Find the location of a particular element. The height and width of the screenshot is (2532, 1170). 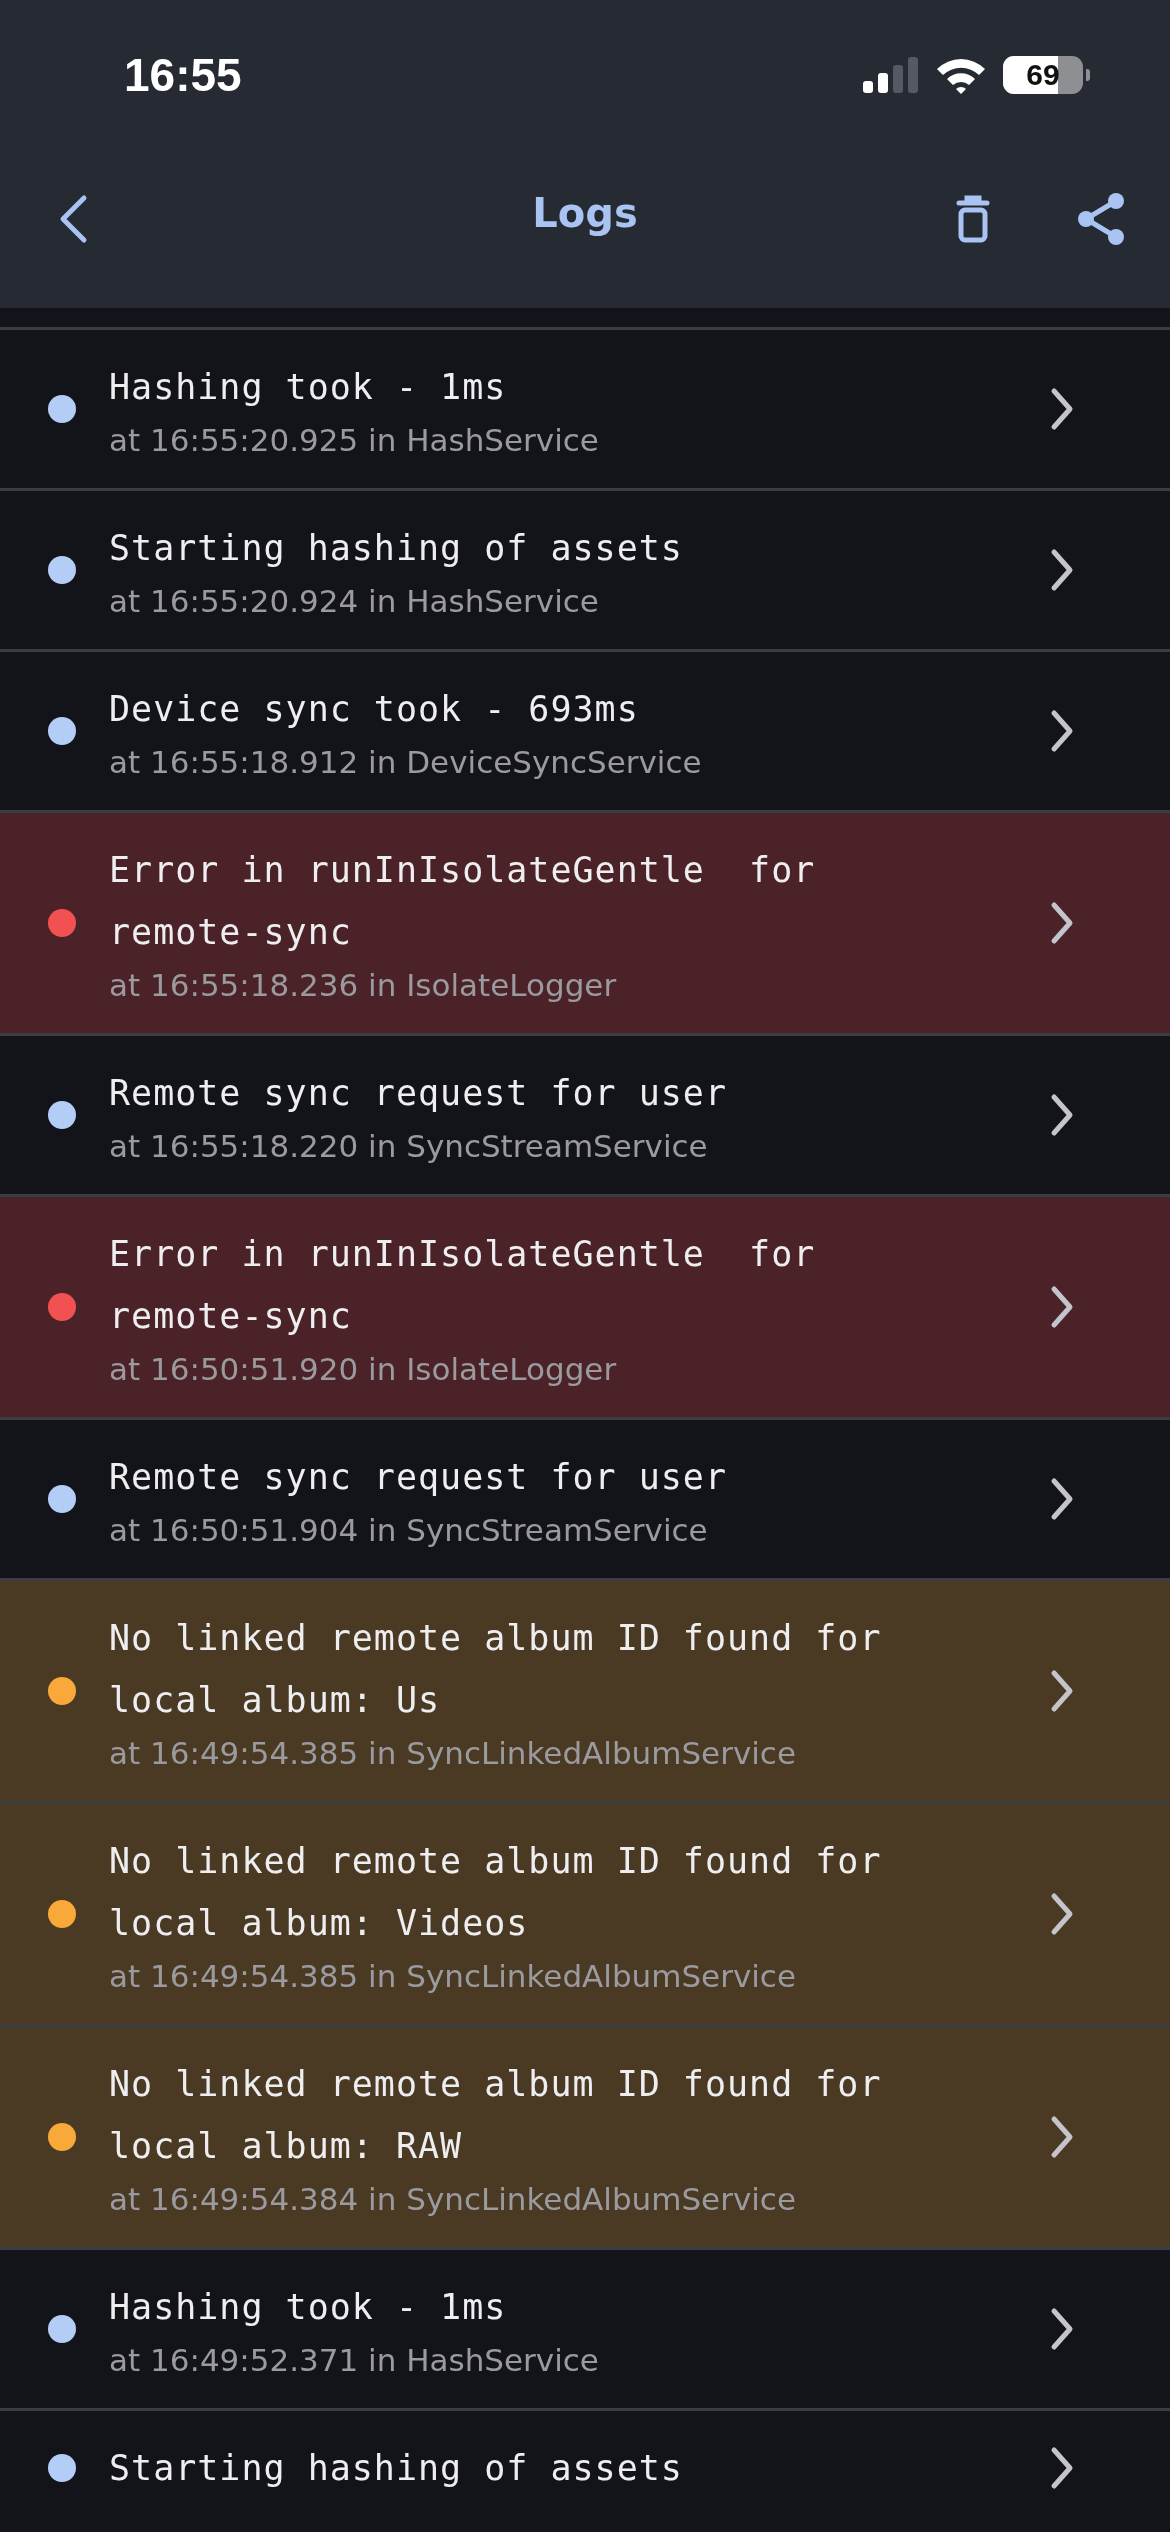

log-detail: at 16:55:18.220 in SyncStreamService is located at coordinates (409, 1146).